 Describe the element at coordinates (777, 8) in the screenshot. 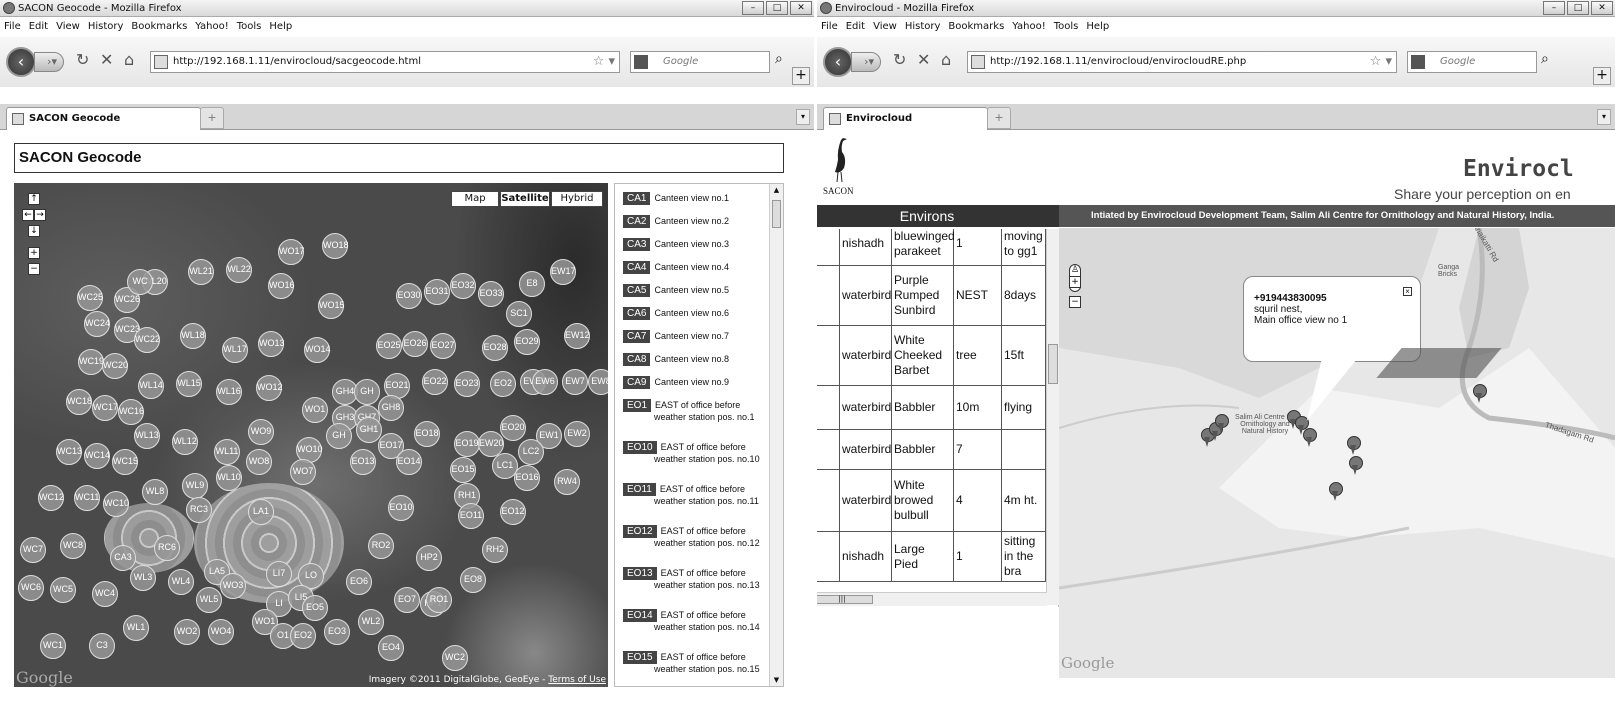

I see `maximize-button: □` at that location.